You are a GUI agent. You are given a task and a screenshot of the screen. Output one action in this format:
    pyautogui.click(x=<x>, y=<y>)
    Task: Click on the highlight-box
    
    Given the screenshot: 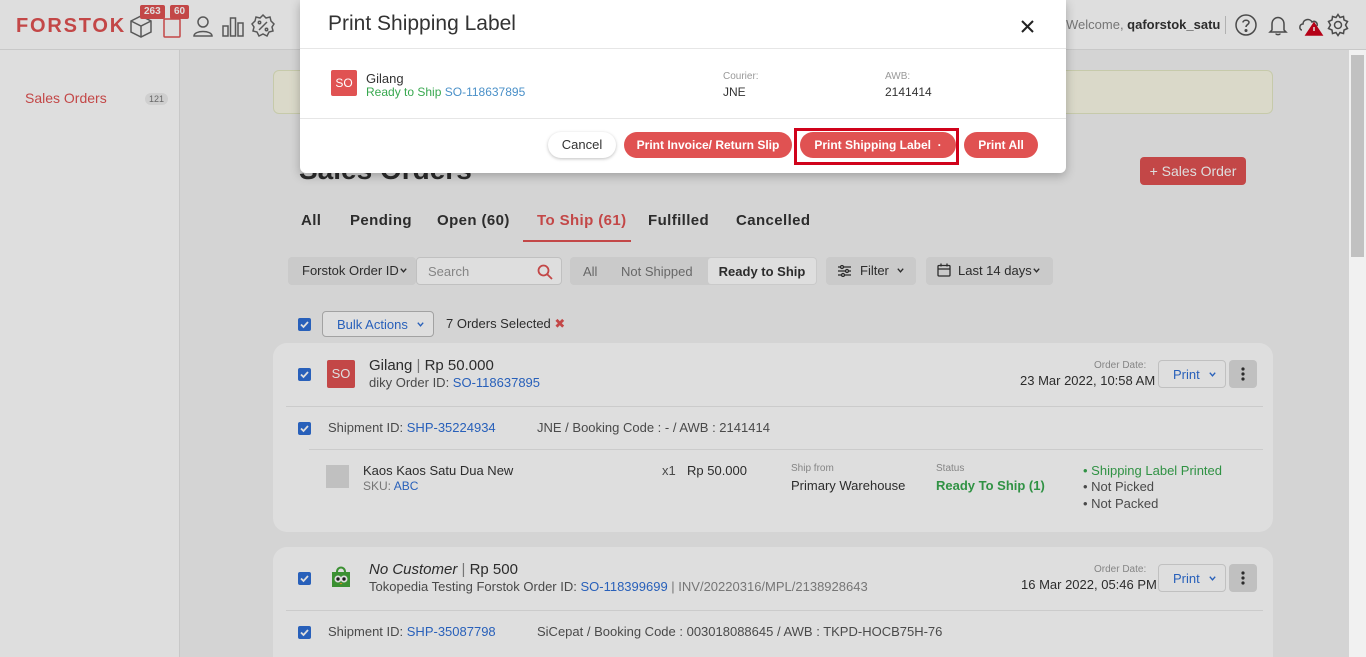 What is the action you would take?
    pyautogui.click(x=876, y=146)
    